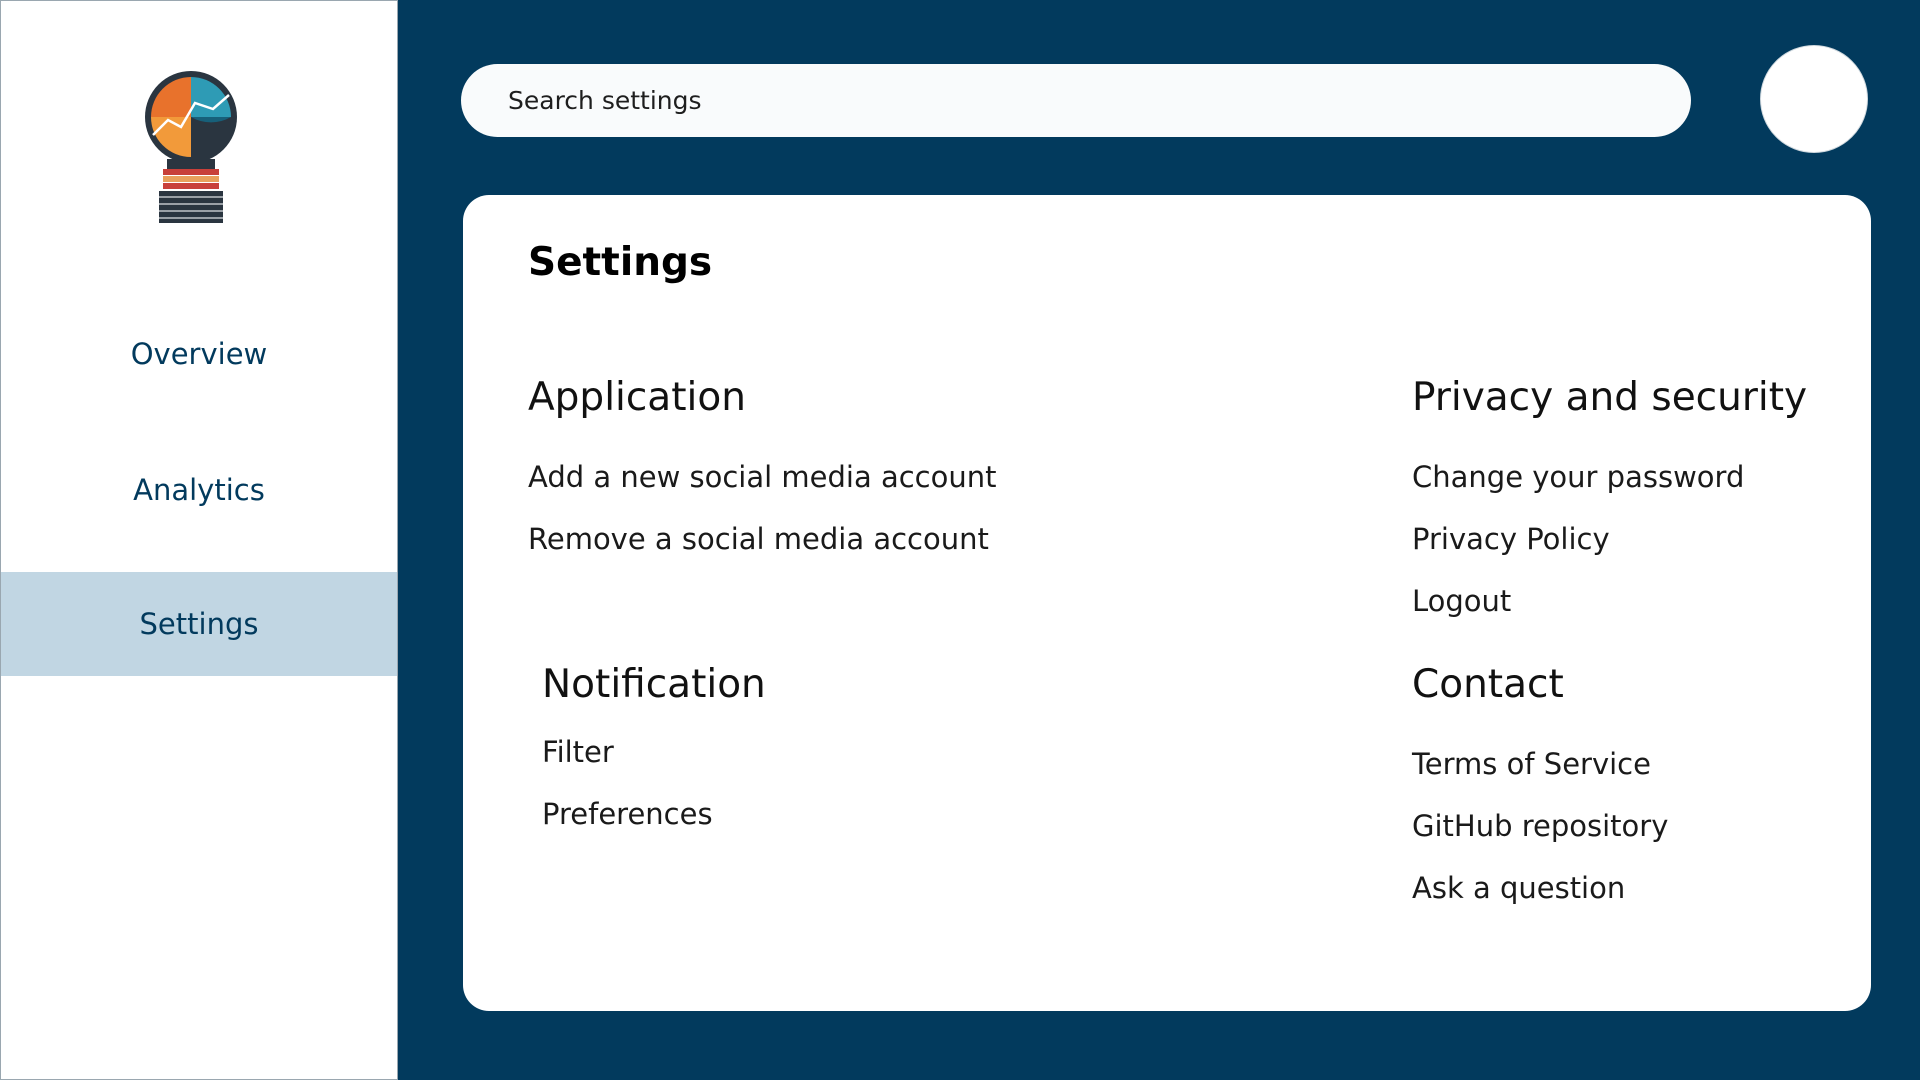 Image resolution: width=1920 pixels, height=1080 pixels. I want to click on sidebar-item-analytics: Analytics, so click(199, 490).